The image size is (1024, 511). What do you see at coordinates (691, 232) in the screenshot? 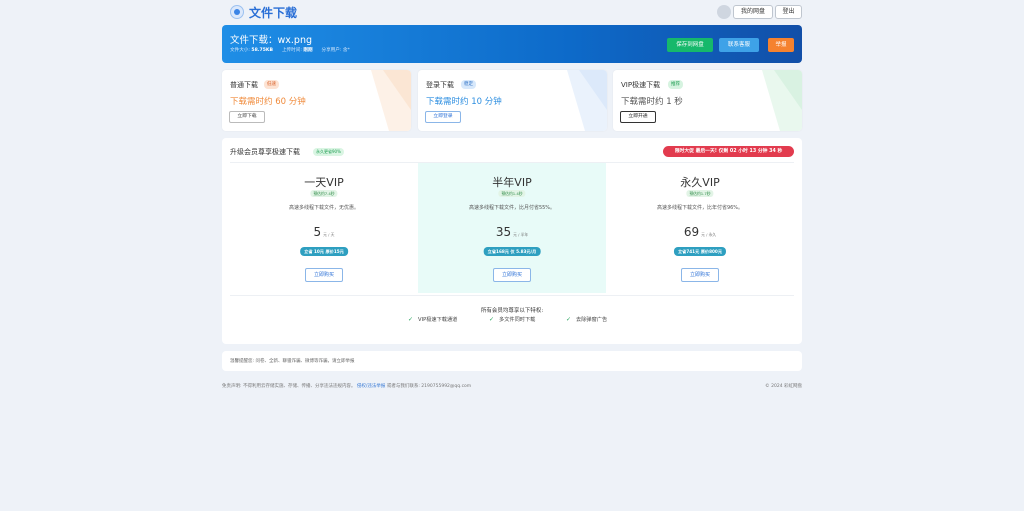
I see `price-value: 69` at bounding box center [691, 232].